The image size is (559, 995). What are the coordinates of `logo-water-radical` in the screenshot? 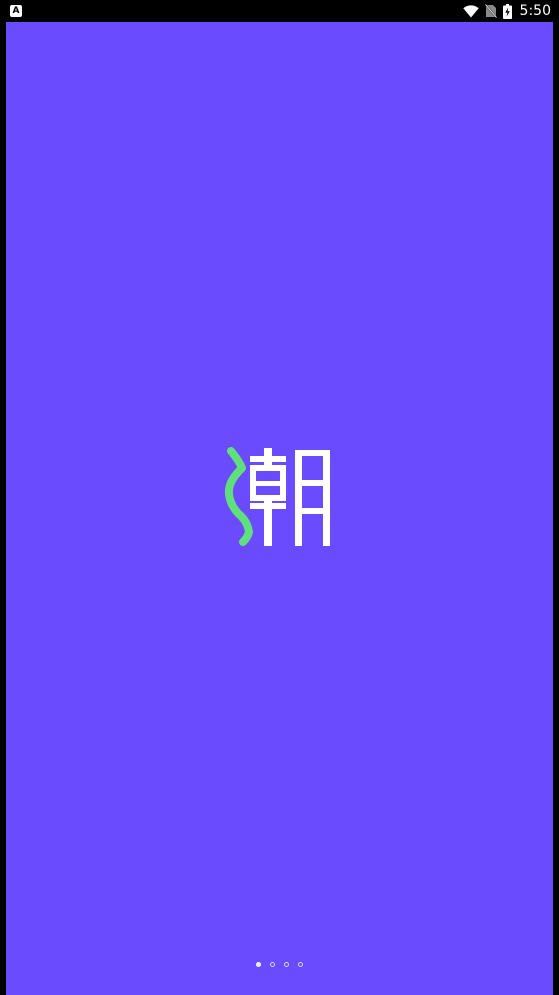 It's located at (238, 496).